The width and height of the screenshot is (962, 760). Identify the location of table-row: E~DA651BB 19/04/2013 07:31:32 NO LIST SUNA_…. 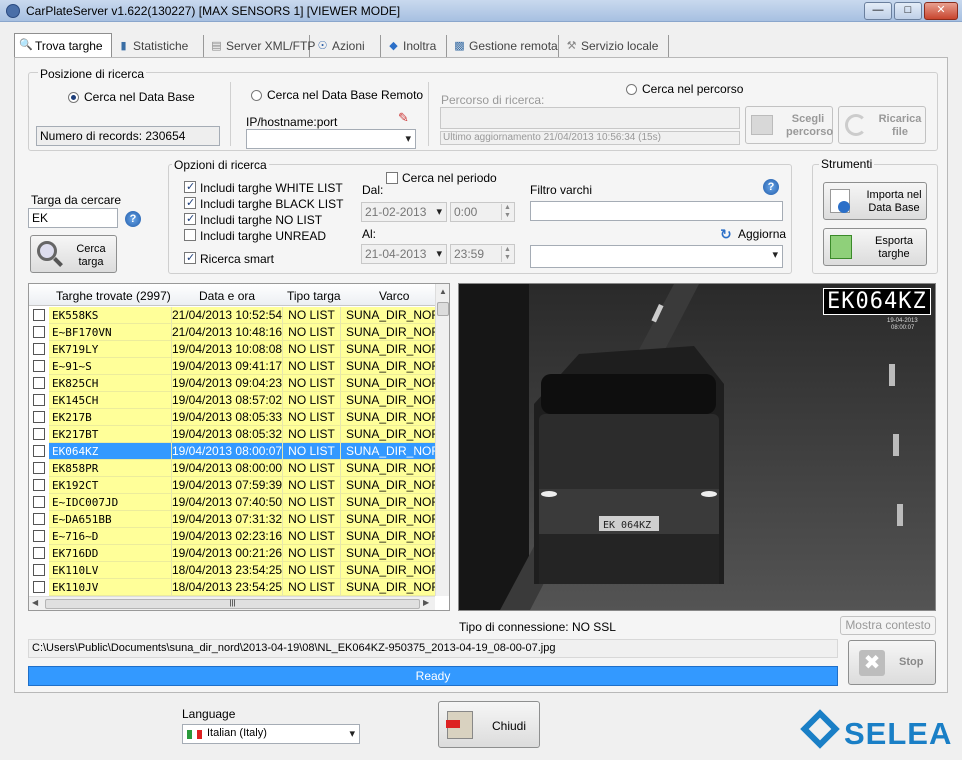
(232, 519).